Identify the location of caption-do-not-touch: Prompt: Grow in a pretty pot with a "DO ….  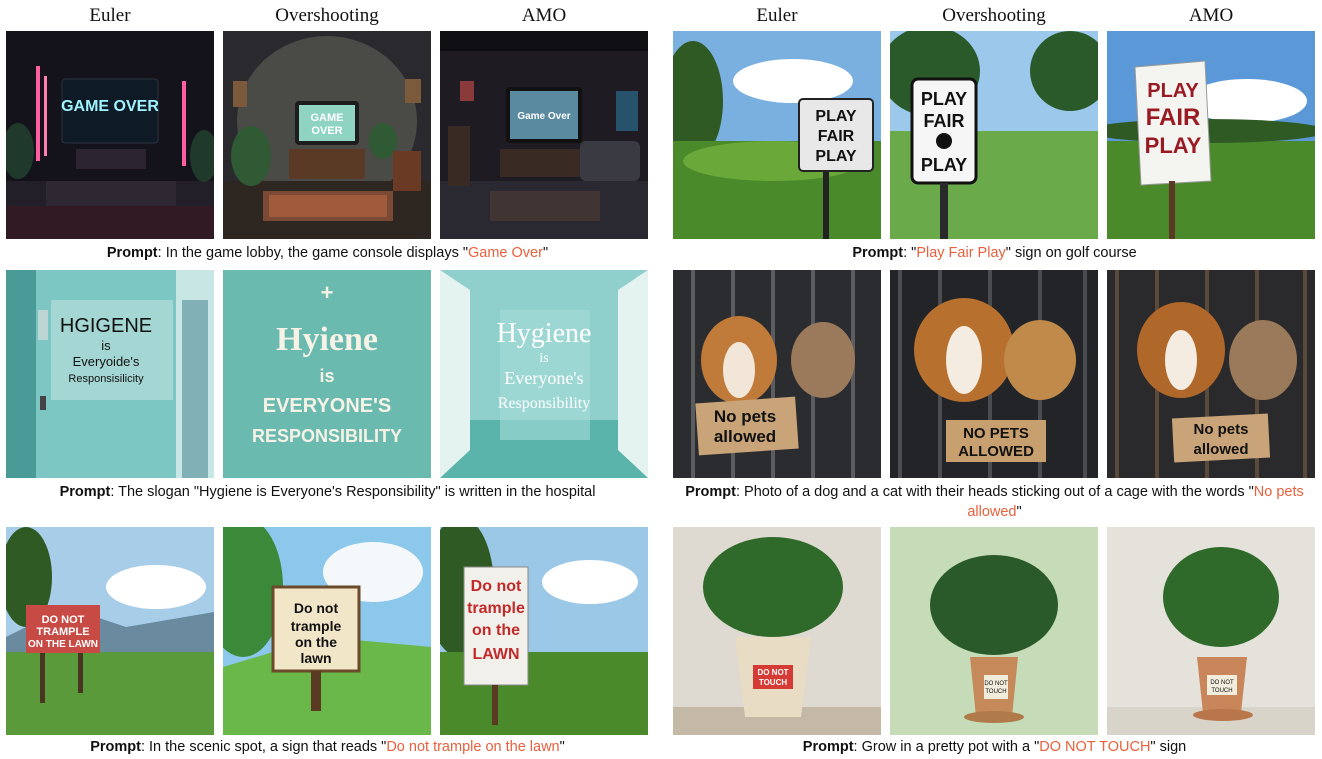
(994, 747).